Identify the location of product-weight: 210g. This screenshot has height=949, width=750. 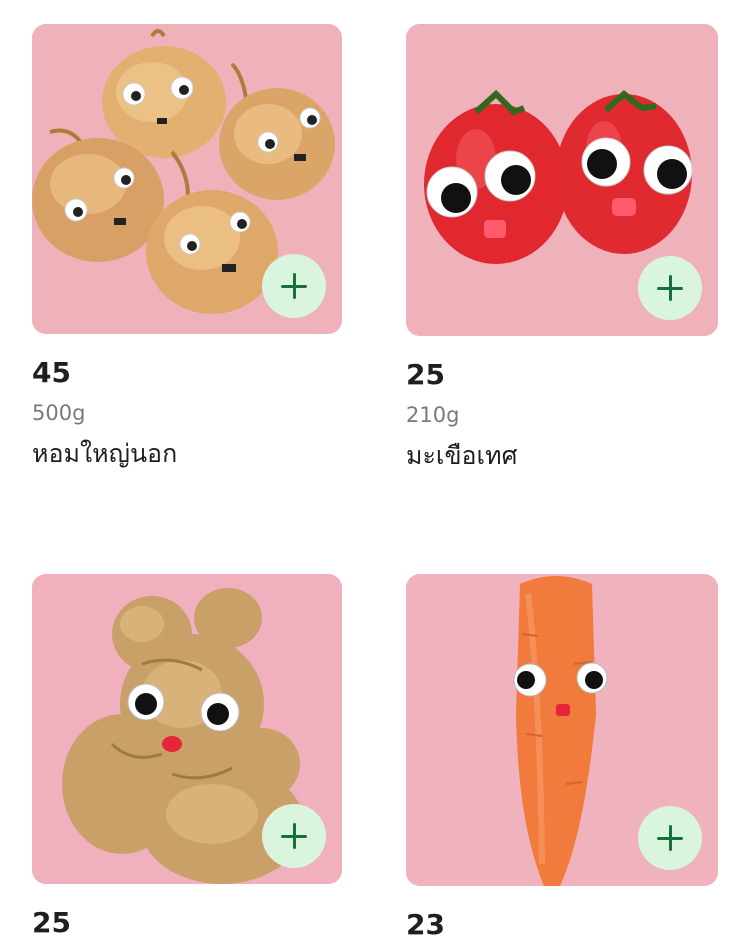
(433, 415).